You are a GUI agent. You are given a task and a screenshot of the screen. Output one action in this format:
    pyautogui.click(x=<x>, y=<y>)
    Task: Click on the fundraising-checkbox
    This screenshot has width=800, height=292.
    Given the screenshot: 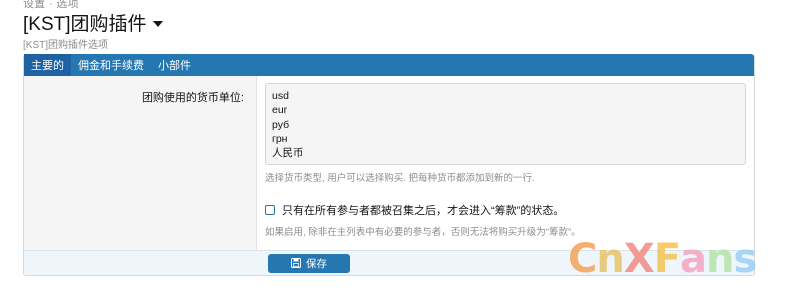 What is the action you would take?
    pyautogui.click(x=270, y=210)
    